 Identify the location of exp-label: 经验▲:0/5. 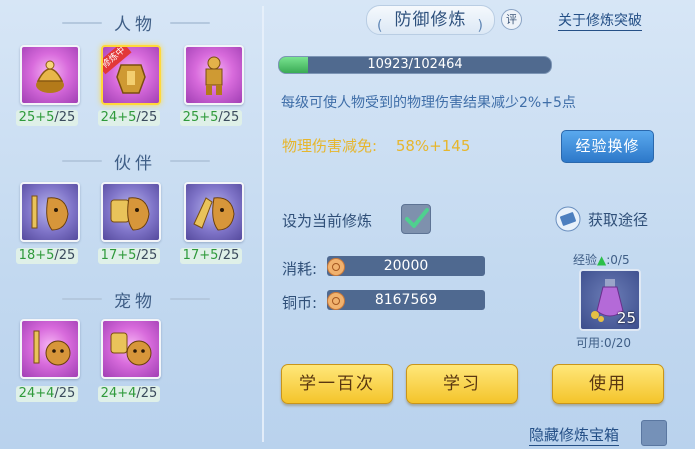
(601, 259).